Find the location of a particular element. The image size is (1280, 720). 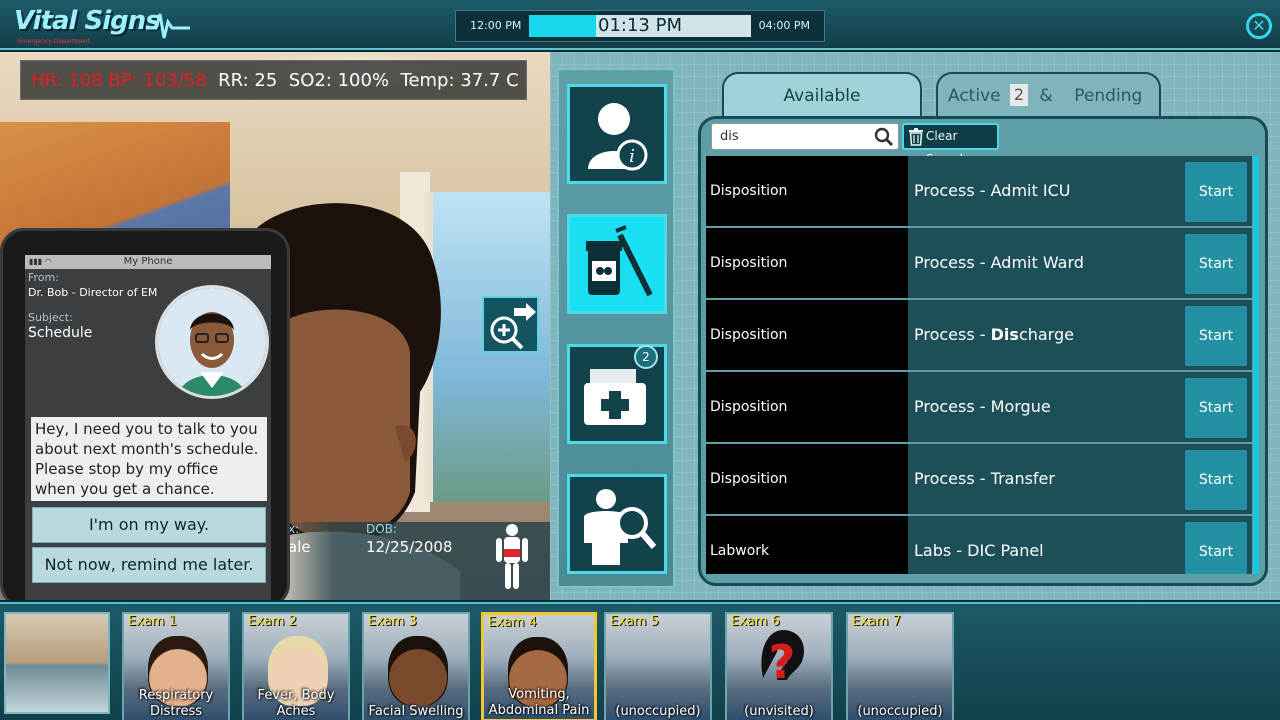

patient-info-panel: x: ale DOB: 12/25/2008 is located at coordinates (415, 561).